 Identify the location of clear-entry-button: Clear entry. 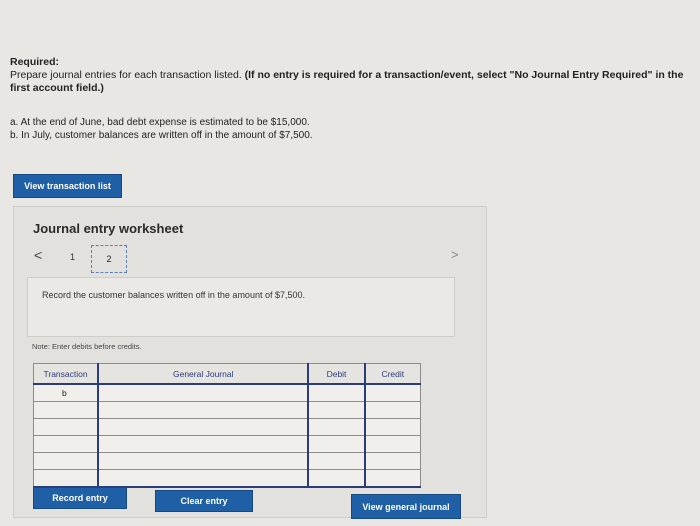
(204, 501).